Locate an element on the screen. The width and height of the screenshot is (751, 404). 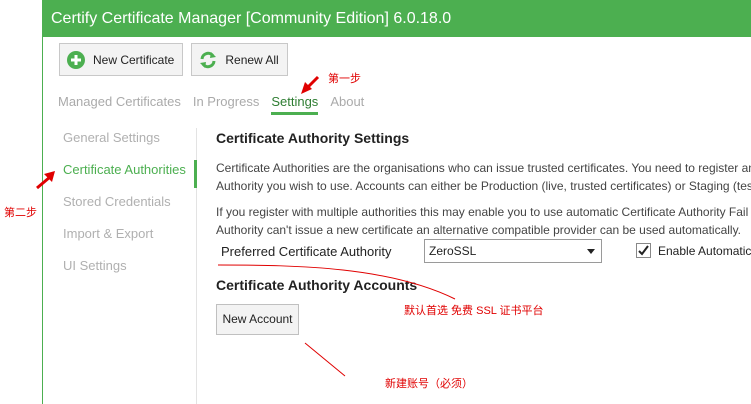
chevron-down-icon is located at coordinates (591, 251).